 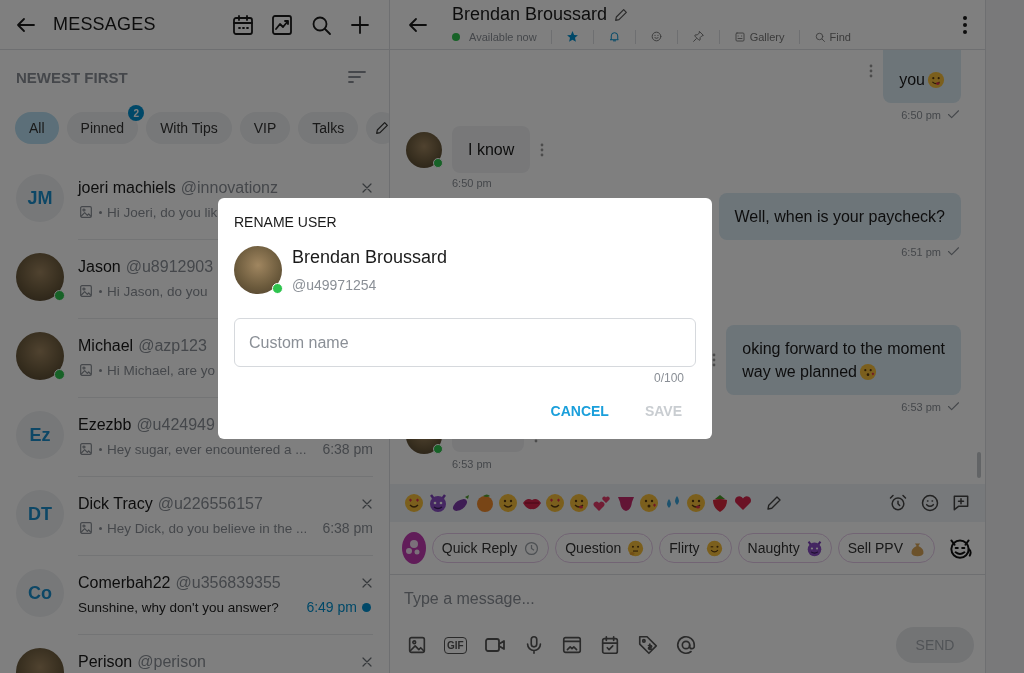 I want to click on sticker-icon, so click(x=656, y=36).